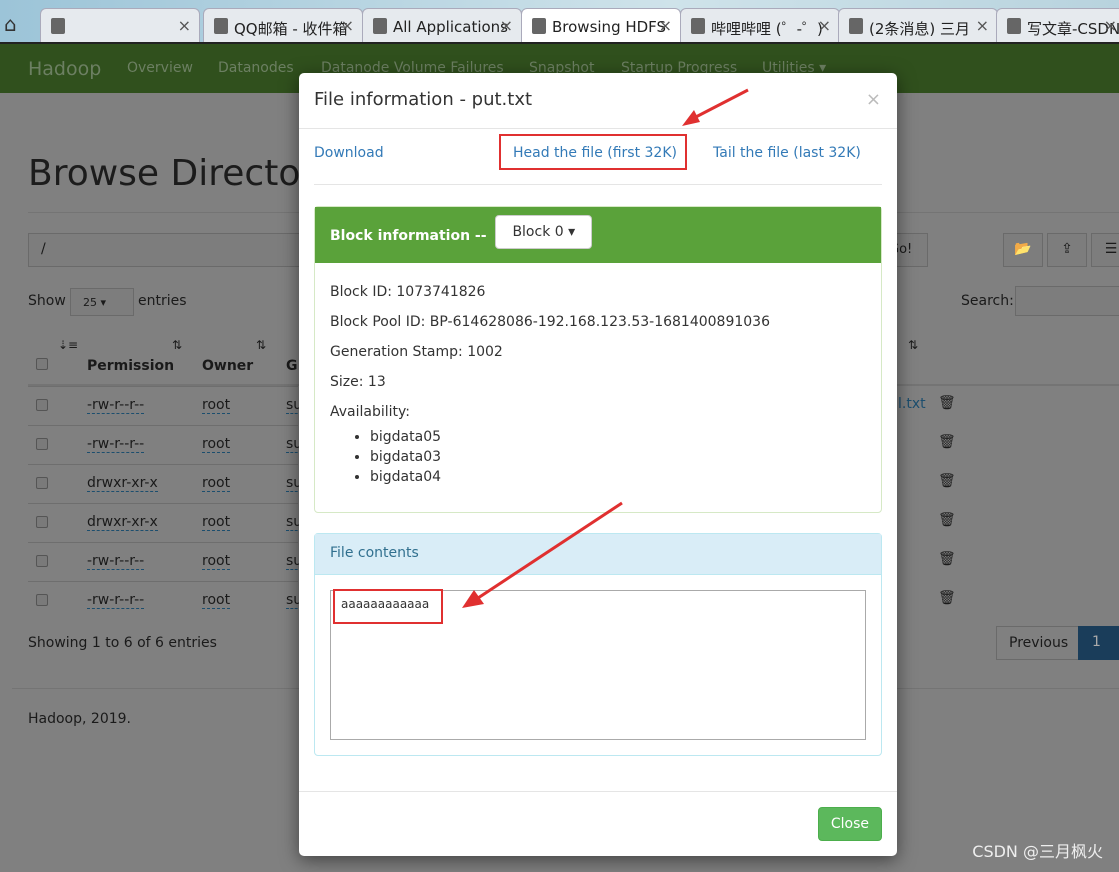 This screenshot has width=1119, height=872. I want to click on watermark: CSDN @三月枫火, so click(1037, 851).